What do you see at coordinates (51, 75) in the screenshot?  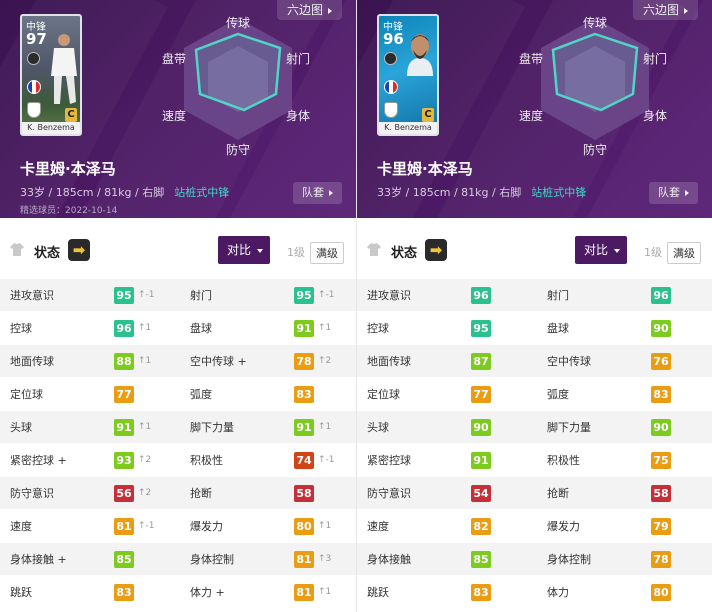 I see `player-card: 中锋 97 C K. Benzema` at bounding box center [51, 75].